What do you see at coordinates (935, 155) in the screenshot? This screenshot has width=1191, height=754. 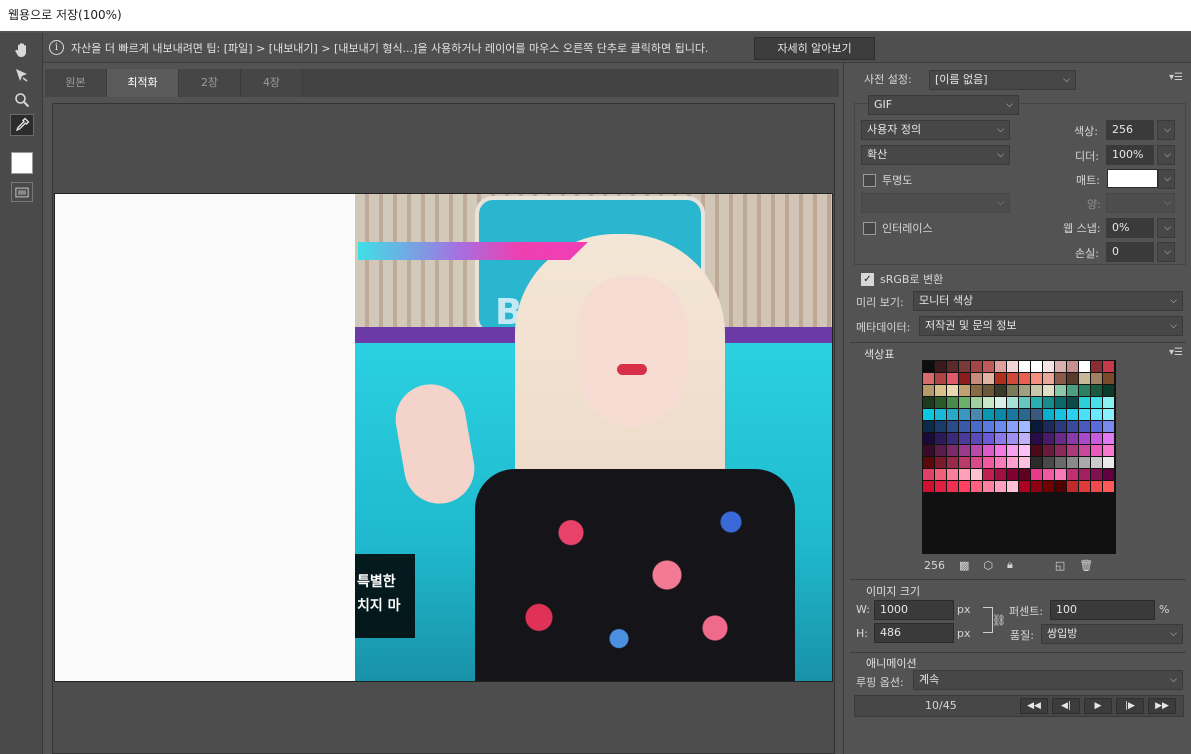 I see `dither-algorithm-select: 확산 ⌵` at bounding box center [935, 155].